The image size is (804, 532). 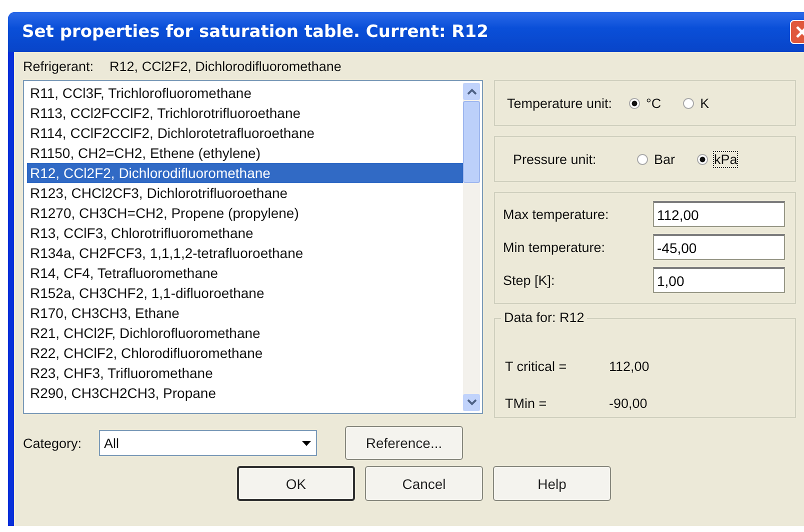 What do you see at coordinates (245, 353) in the screenshot?
I see `list-item: R22, CHClF2, Chlorodifluoromethane` at bounding box center [245, 353].